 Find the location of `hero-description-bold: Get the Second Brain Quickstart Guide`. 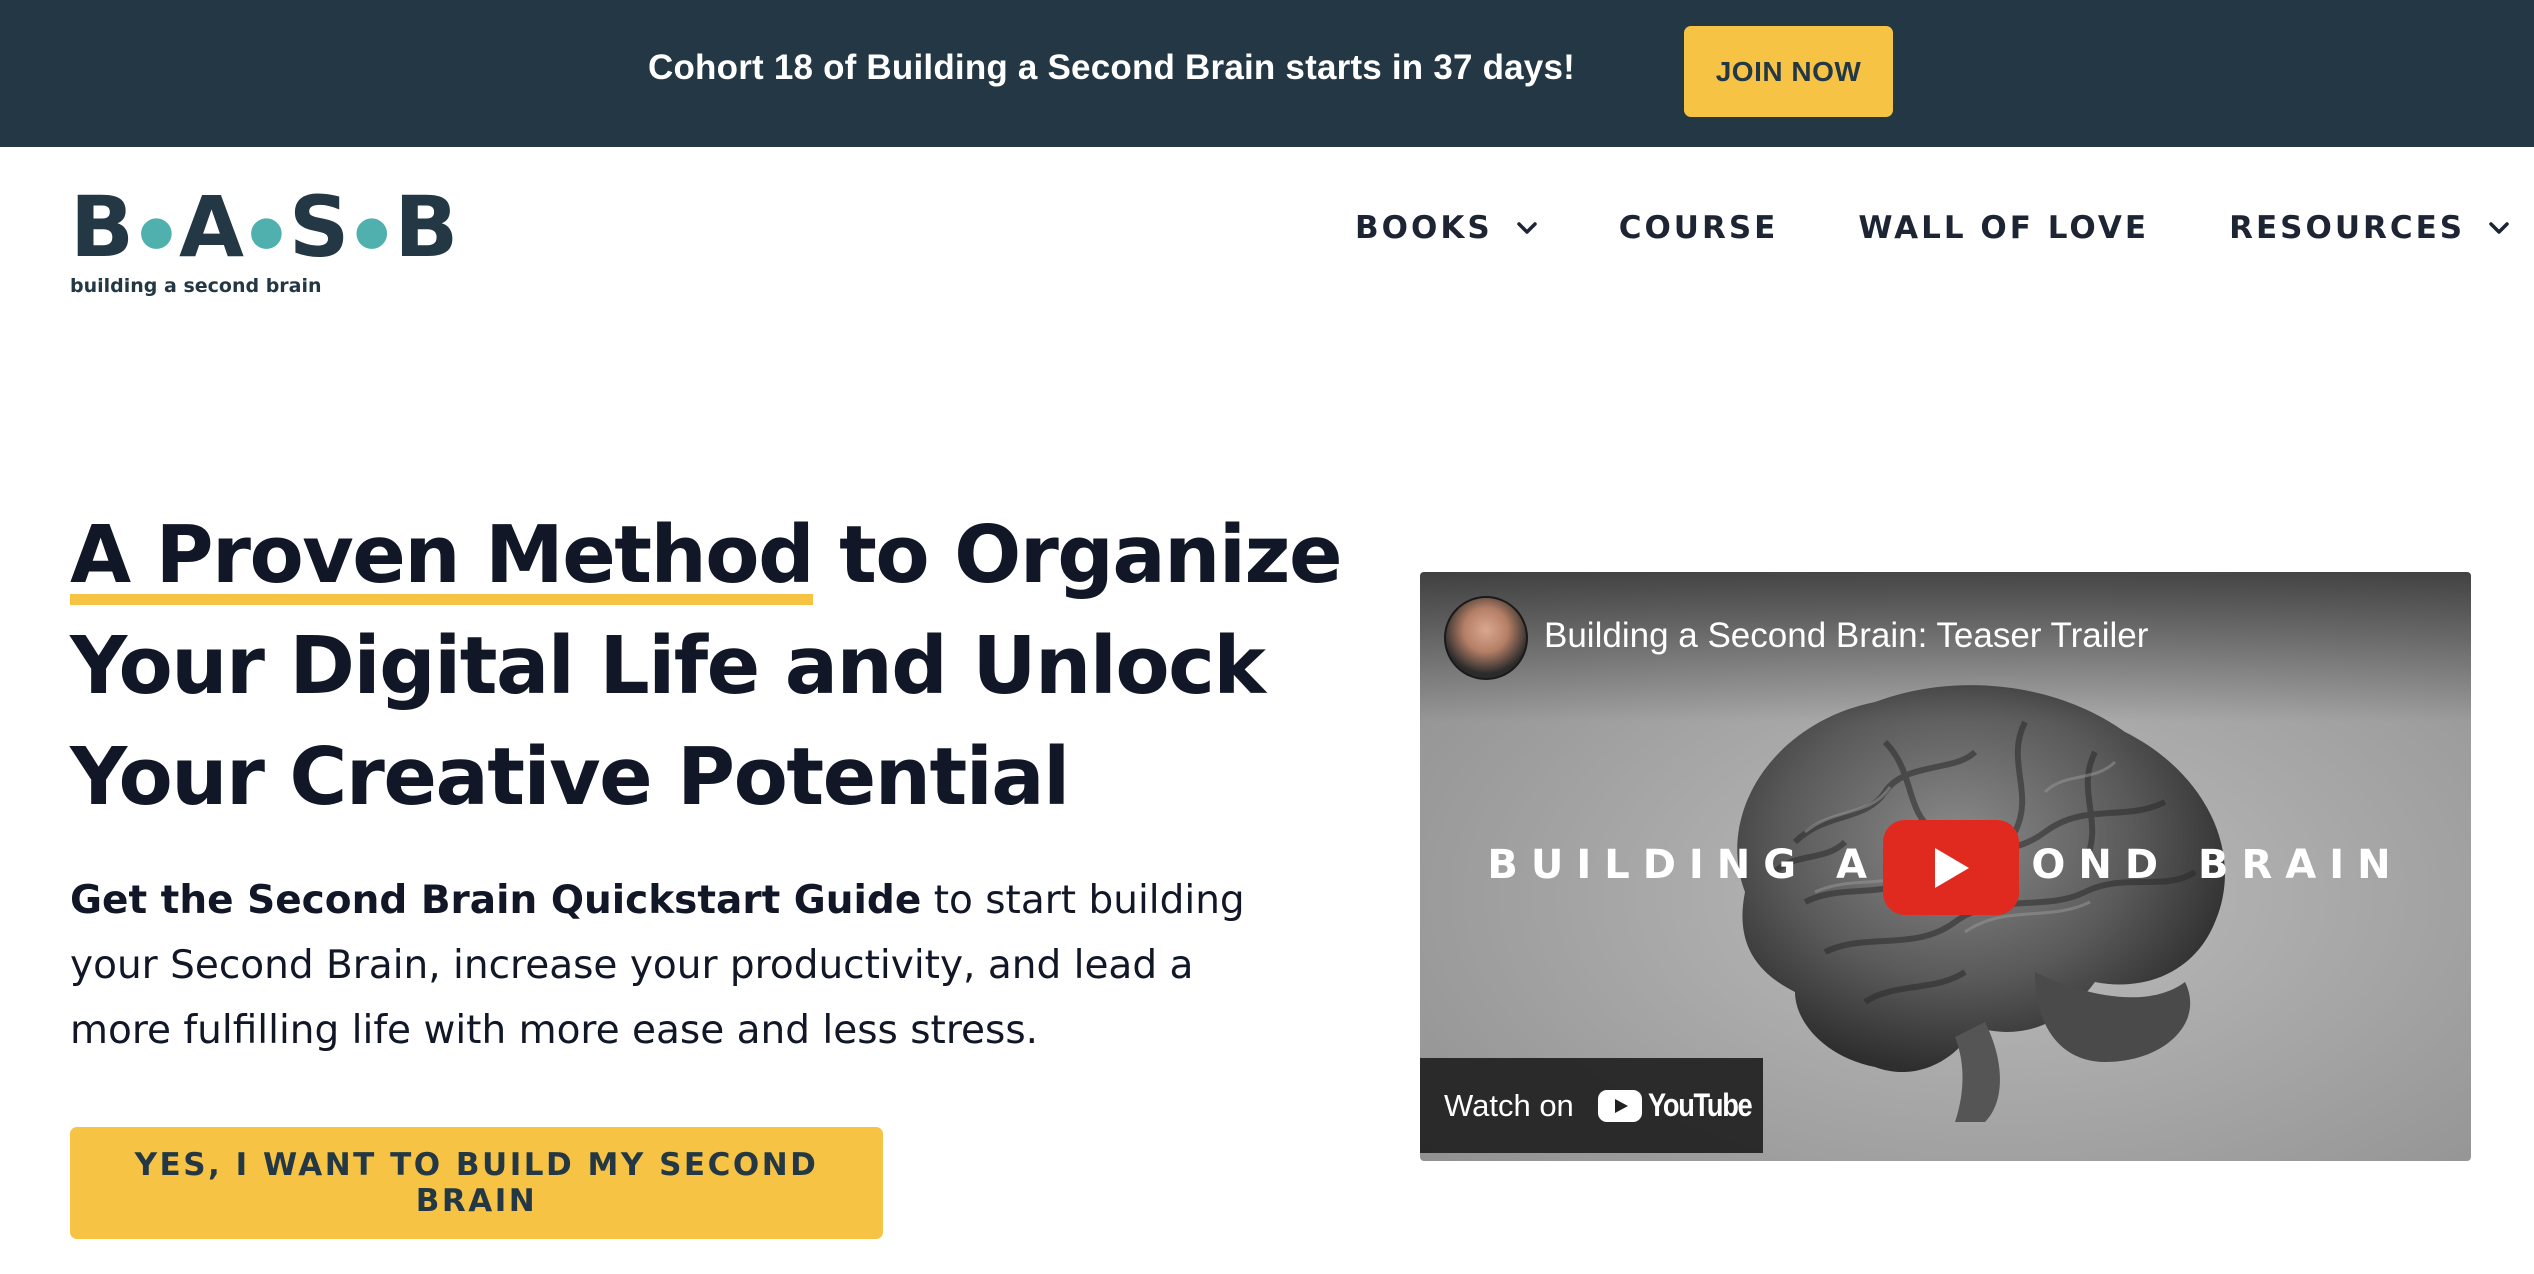

hero-description-bold: Get the Second Brain Quickstart Guide is located at coordinates (496, 900).